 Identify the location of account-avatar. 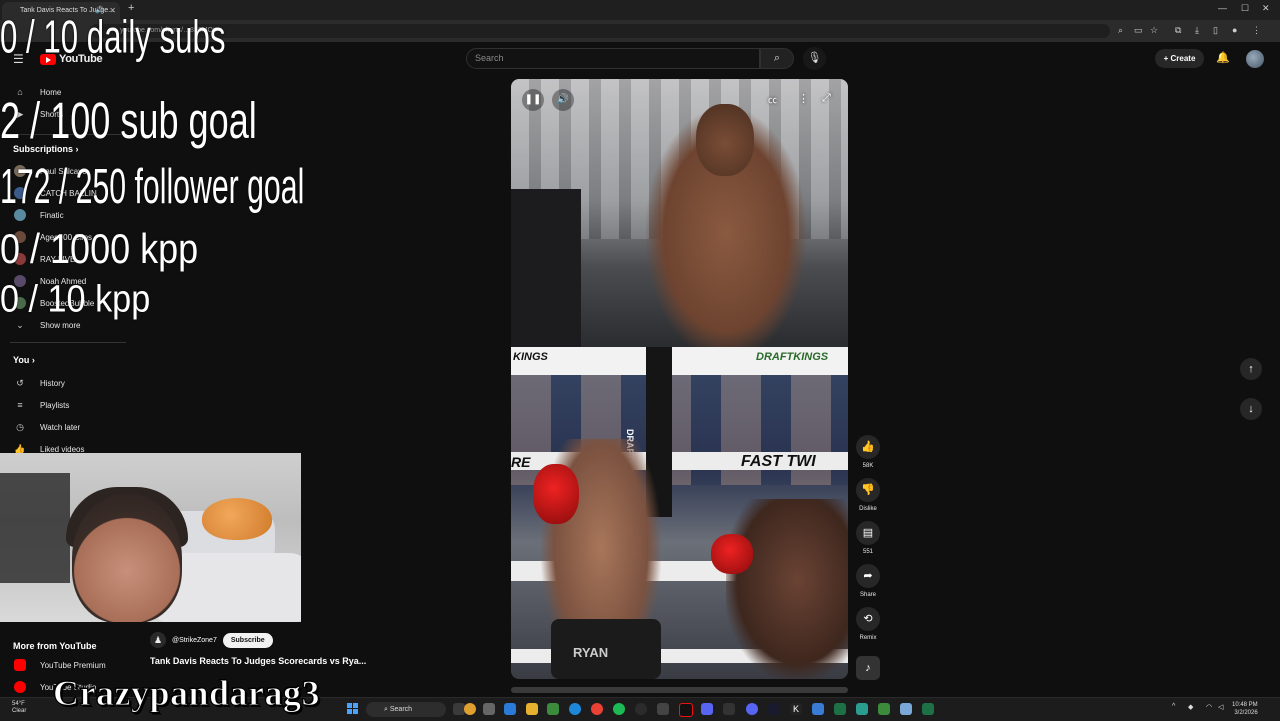
(1255, 59).